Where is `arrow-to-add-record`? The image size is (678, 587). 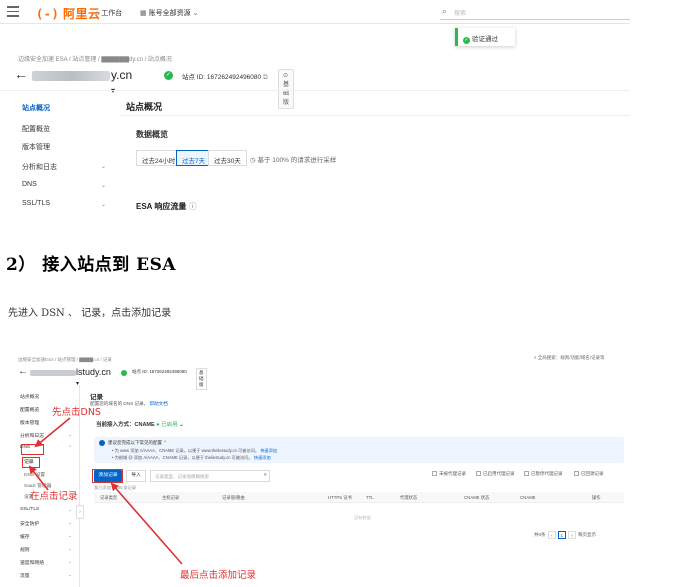
arrow-to-add-record is located at coordinates (146, 523).